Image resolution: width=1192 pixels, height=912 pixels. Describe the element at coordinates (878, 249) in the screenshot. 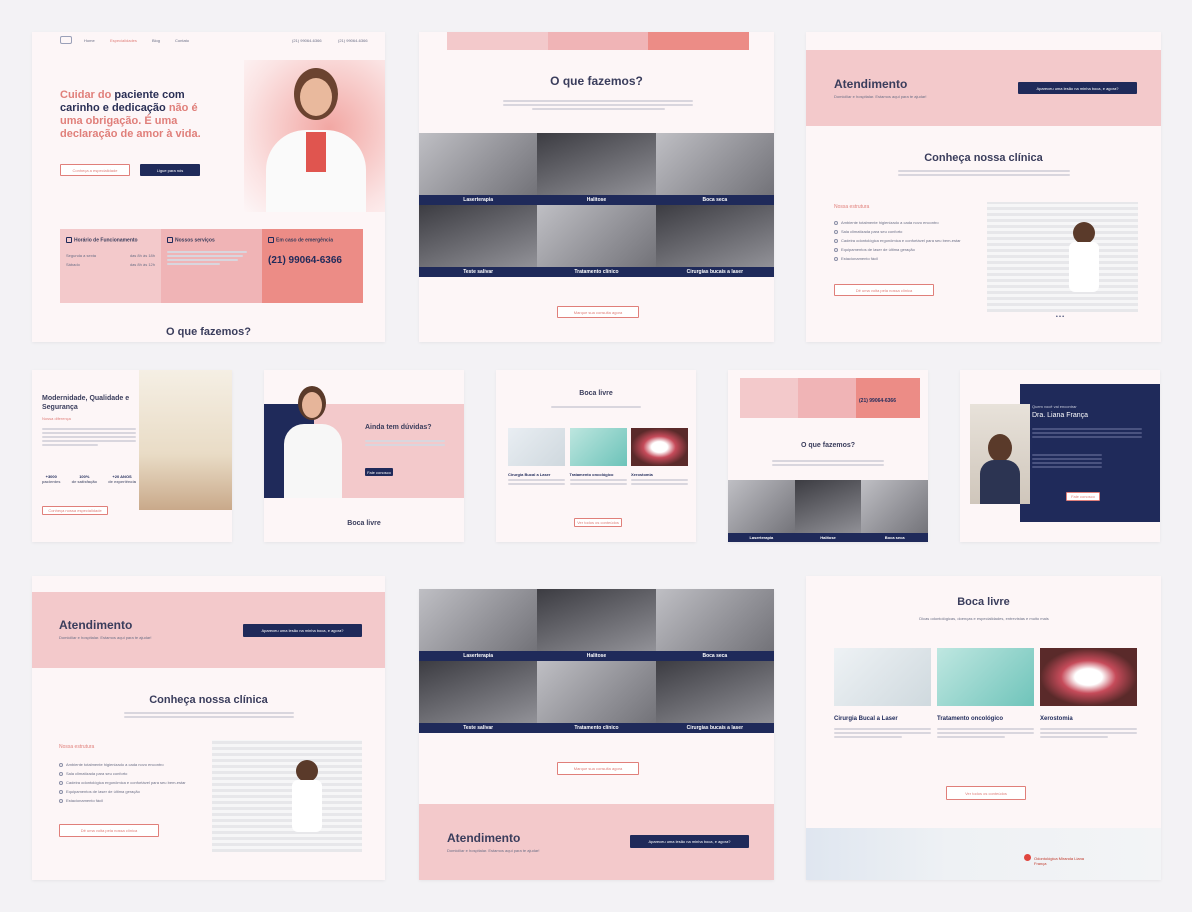

I see `structure-item-4: Equipamentos de laser de última geração` at that location.